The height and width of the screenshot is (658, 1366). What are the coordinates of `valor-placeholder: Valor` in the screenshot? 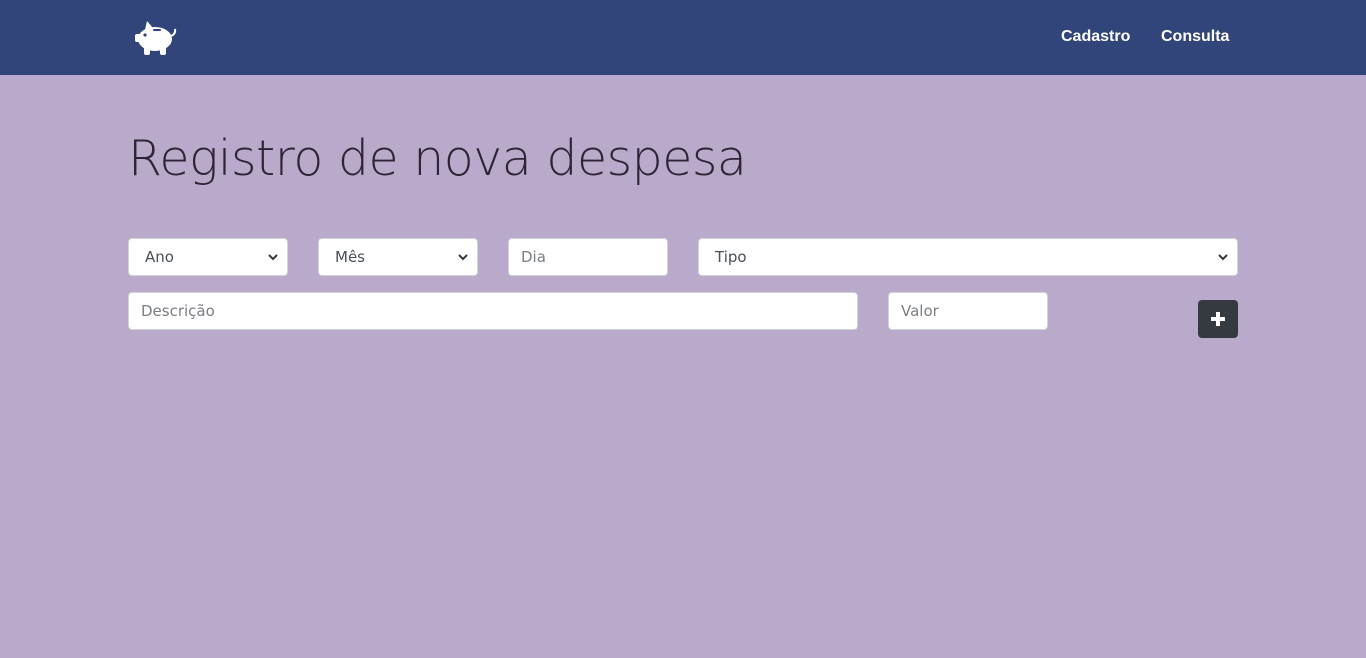 It's located at (920, 311).